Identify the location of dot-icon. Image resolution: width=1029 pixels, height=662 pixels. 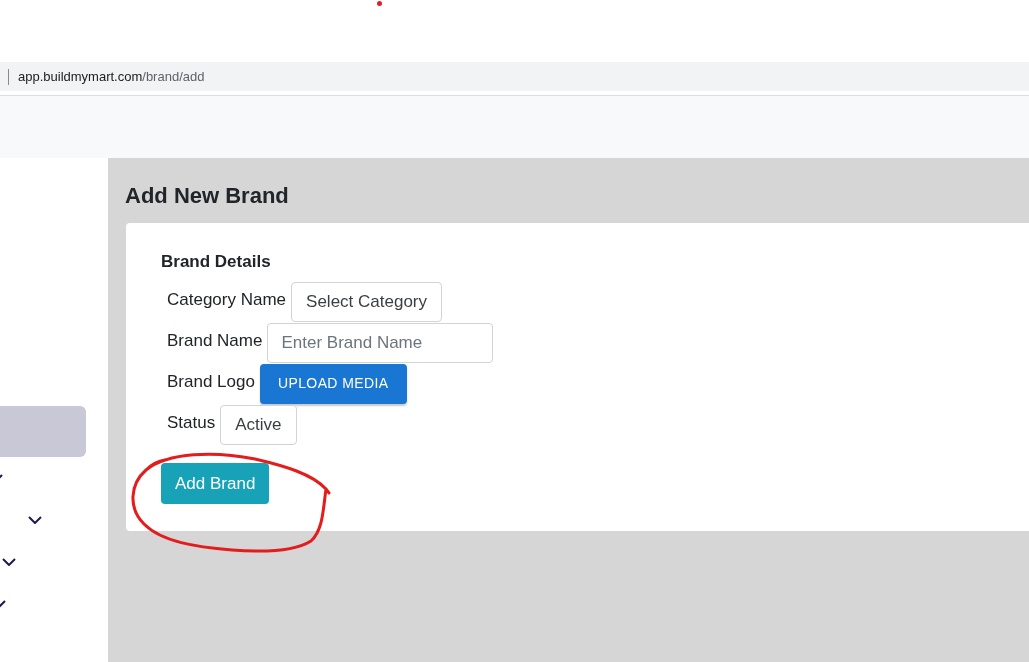
(379, 3).